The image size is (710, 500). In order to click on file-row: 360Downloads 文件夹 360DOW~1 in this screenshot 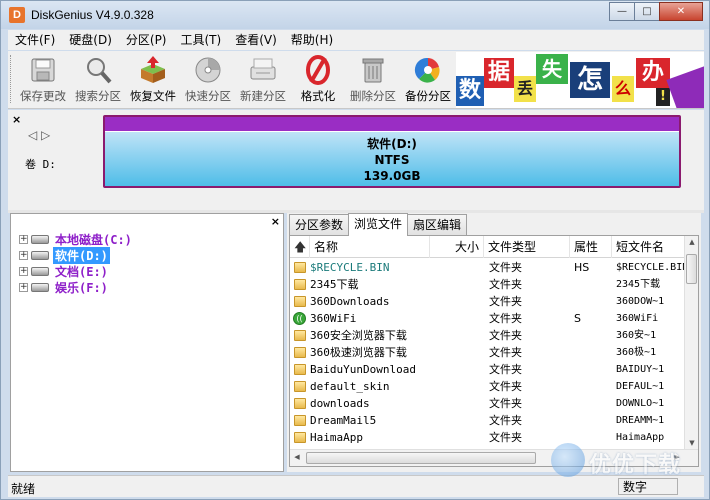, I will do `click(488, 301)`.